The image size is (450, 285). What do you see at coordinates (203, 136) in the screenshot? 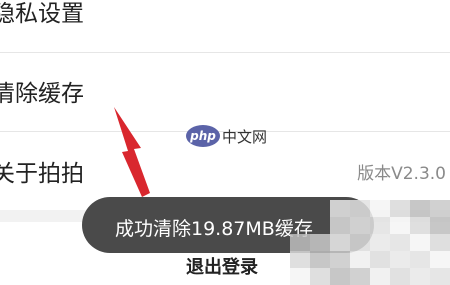
I see `php-logo-badge: php` at bounding box center [203, 136].